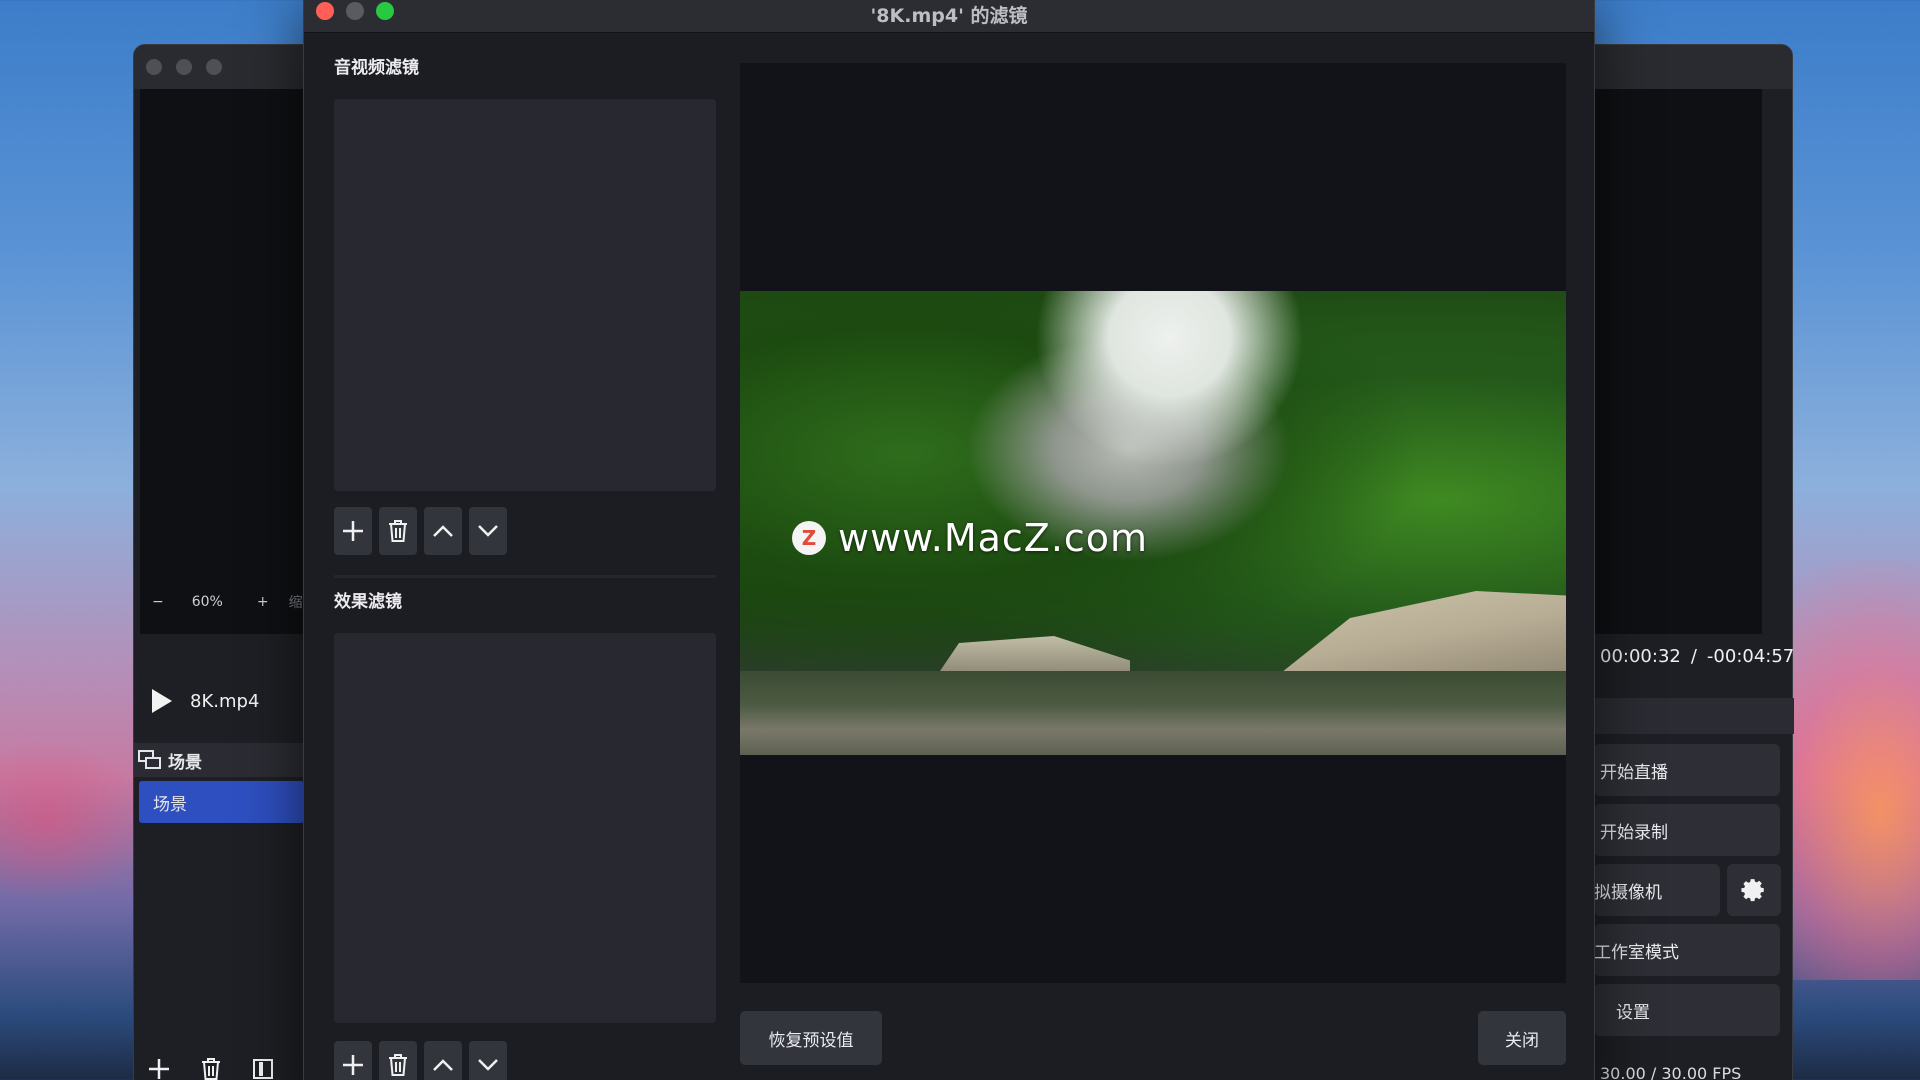  Describe the element at coordinates (1035, 653) in the screenshot. I see `video-rock-left` at that location.